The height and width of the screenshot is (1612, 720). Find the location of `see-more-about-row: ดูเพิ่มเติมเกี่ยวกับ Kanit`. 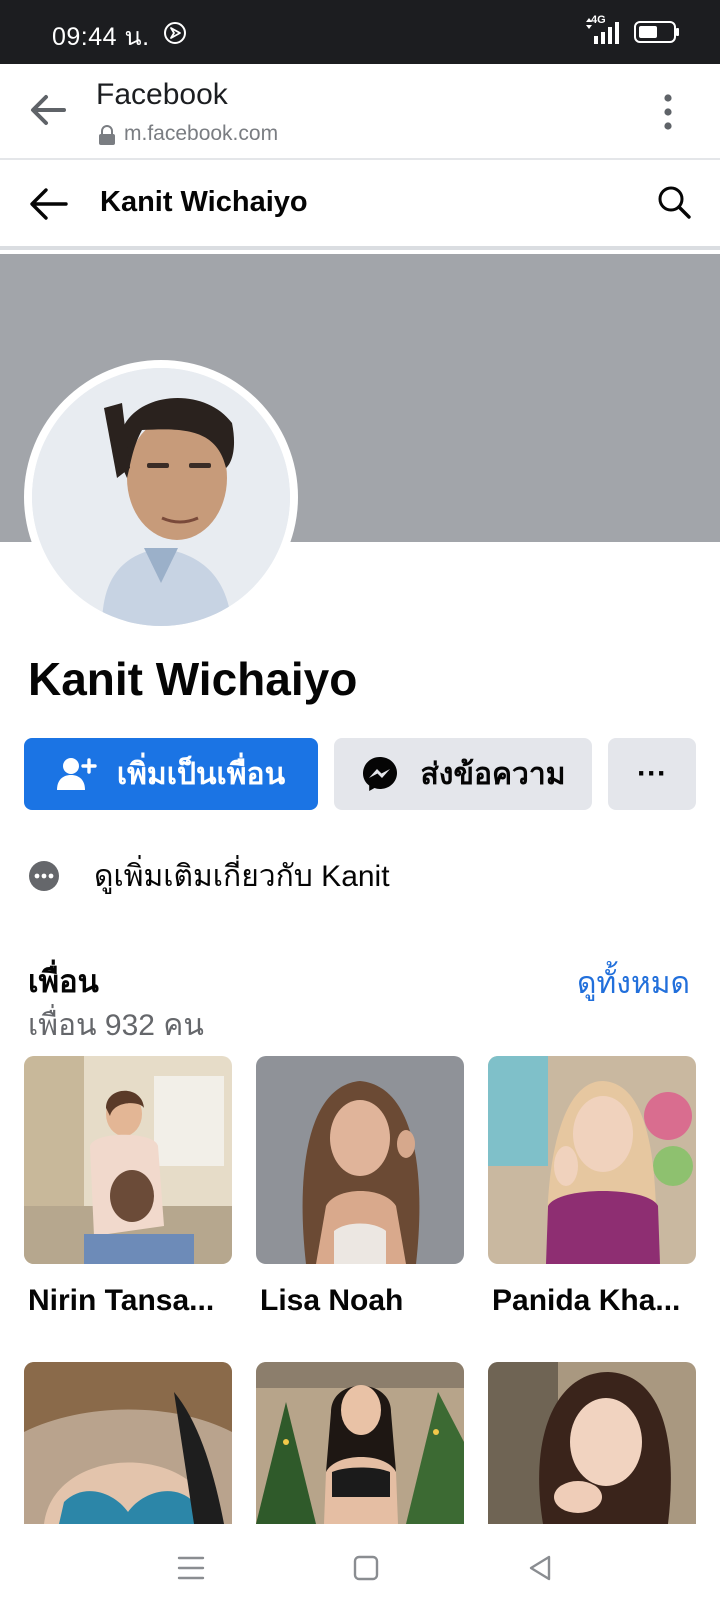

see-more-about-row: ดูเพิ่มเติมเกี่ยวกับ Kanit is located at coordinates (209, 876).